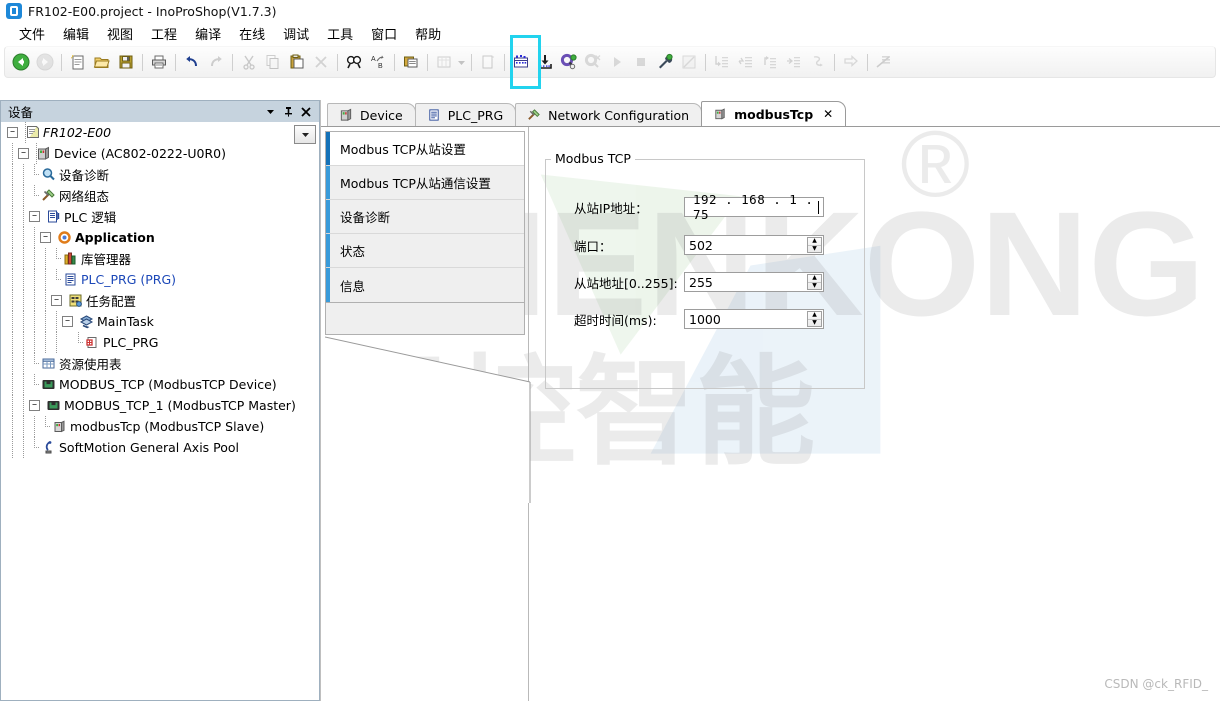  What do you see at coordinates (32, 33) in the screenshot?
I see `menu-item-file: 文件` at bounding box center [32, 33].